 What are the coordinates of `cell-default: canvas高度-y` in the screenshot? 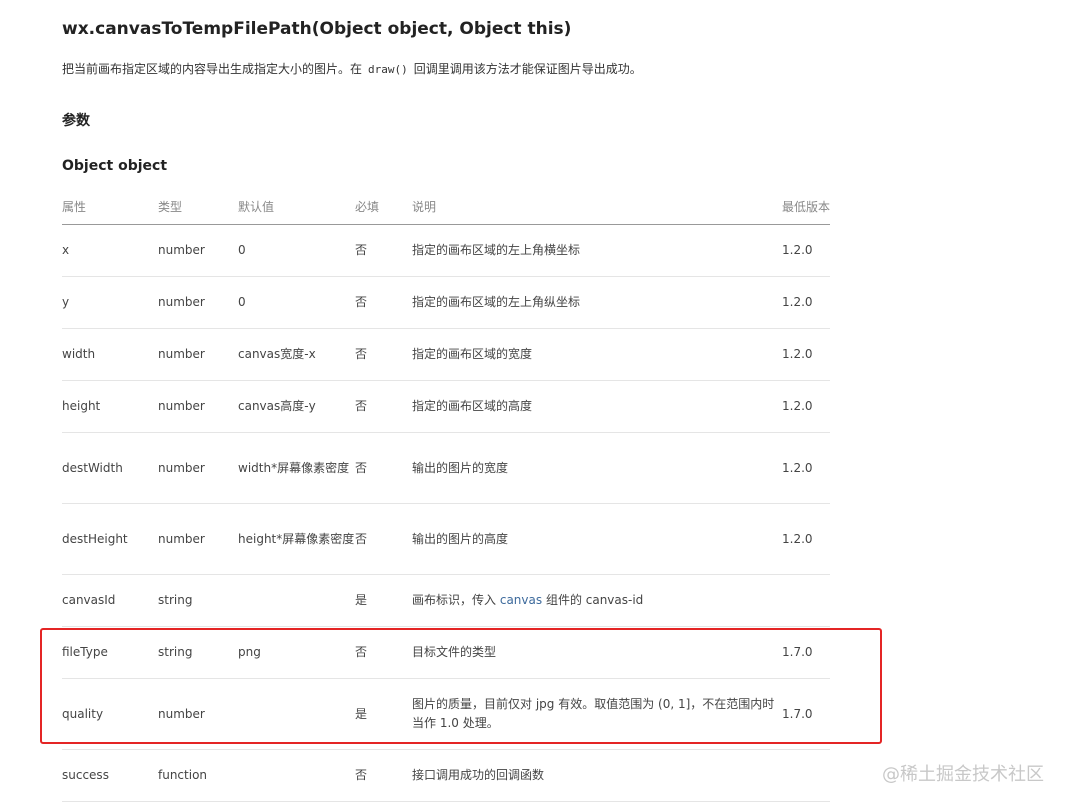 It's located at (296, 406).